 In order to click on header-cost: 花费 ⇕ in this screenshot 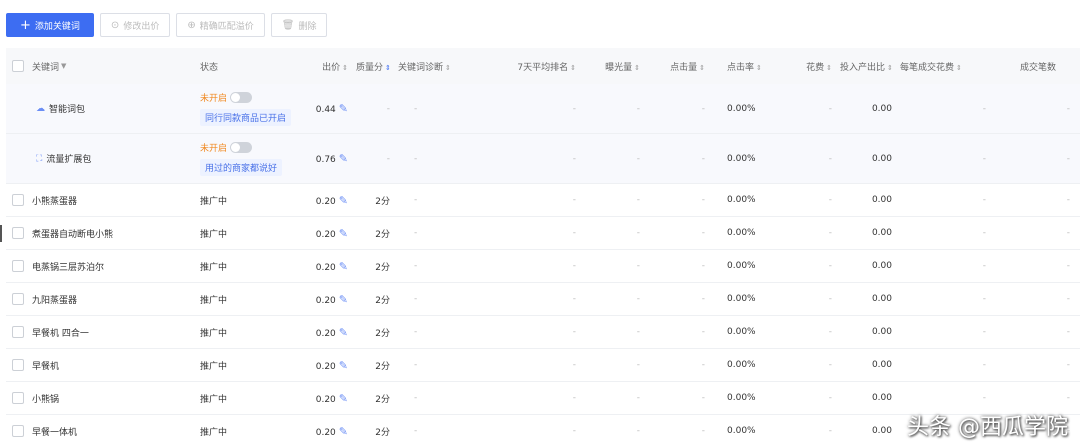, I will do `click(803, 66)`.